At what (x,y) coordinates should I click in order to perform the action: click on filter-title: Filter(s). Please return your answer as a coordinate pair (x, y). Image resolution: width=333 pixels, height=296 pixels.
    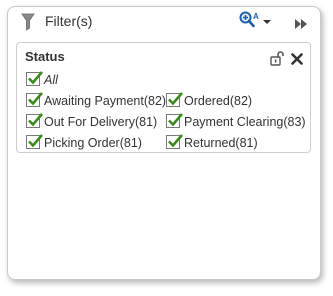
    Looking at the image, I should click on (69, 21).